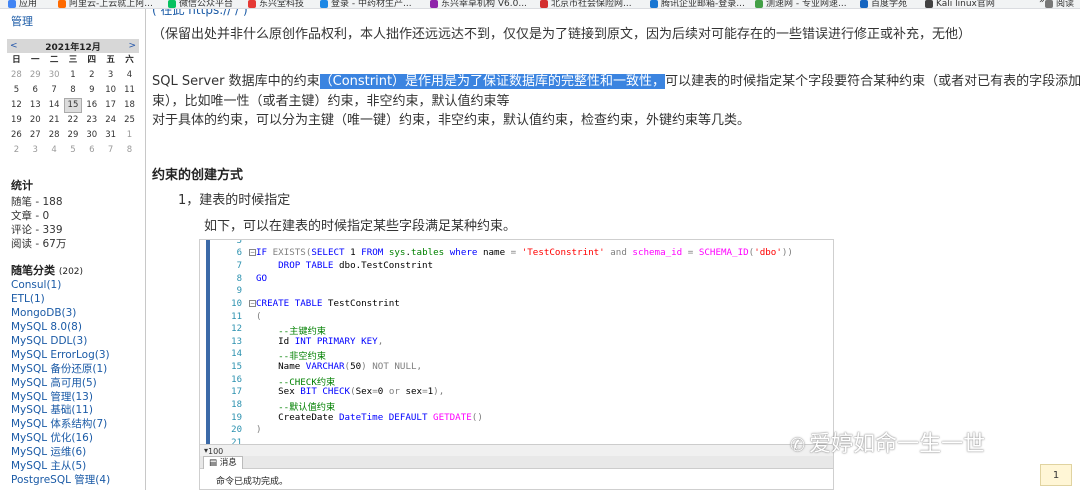 The image size is (1080, 490). What do you see at coordinates (110, 120) in the screenshot?
I see `calendar-day: 24` at bounding box center [110, 120].